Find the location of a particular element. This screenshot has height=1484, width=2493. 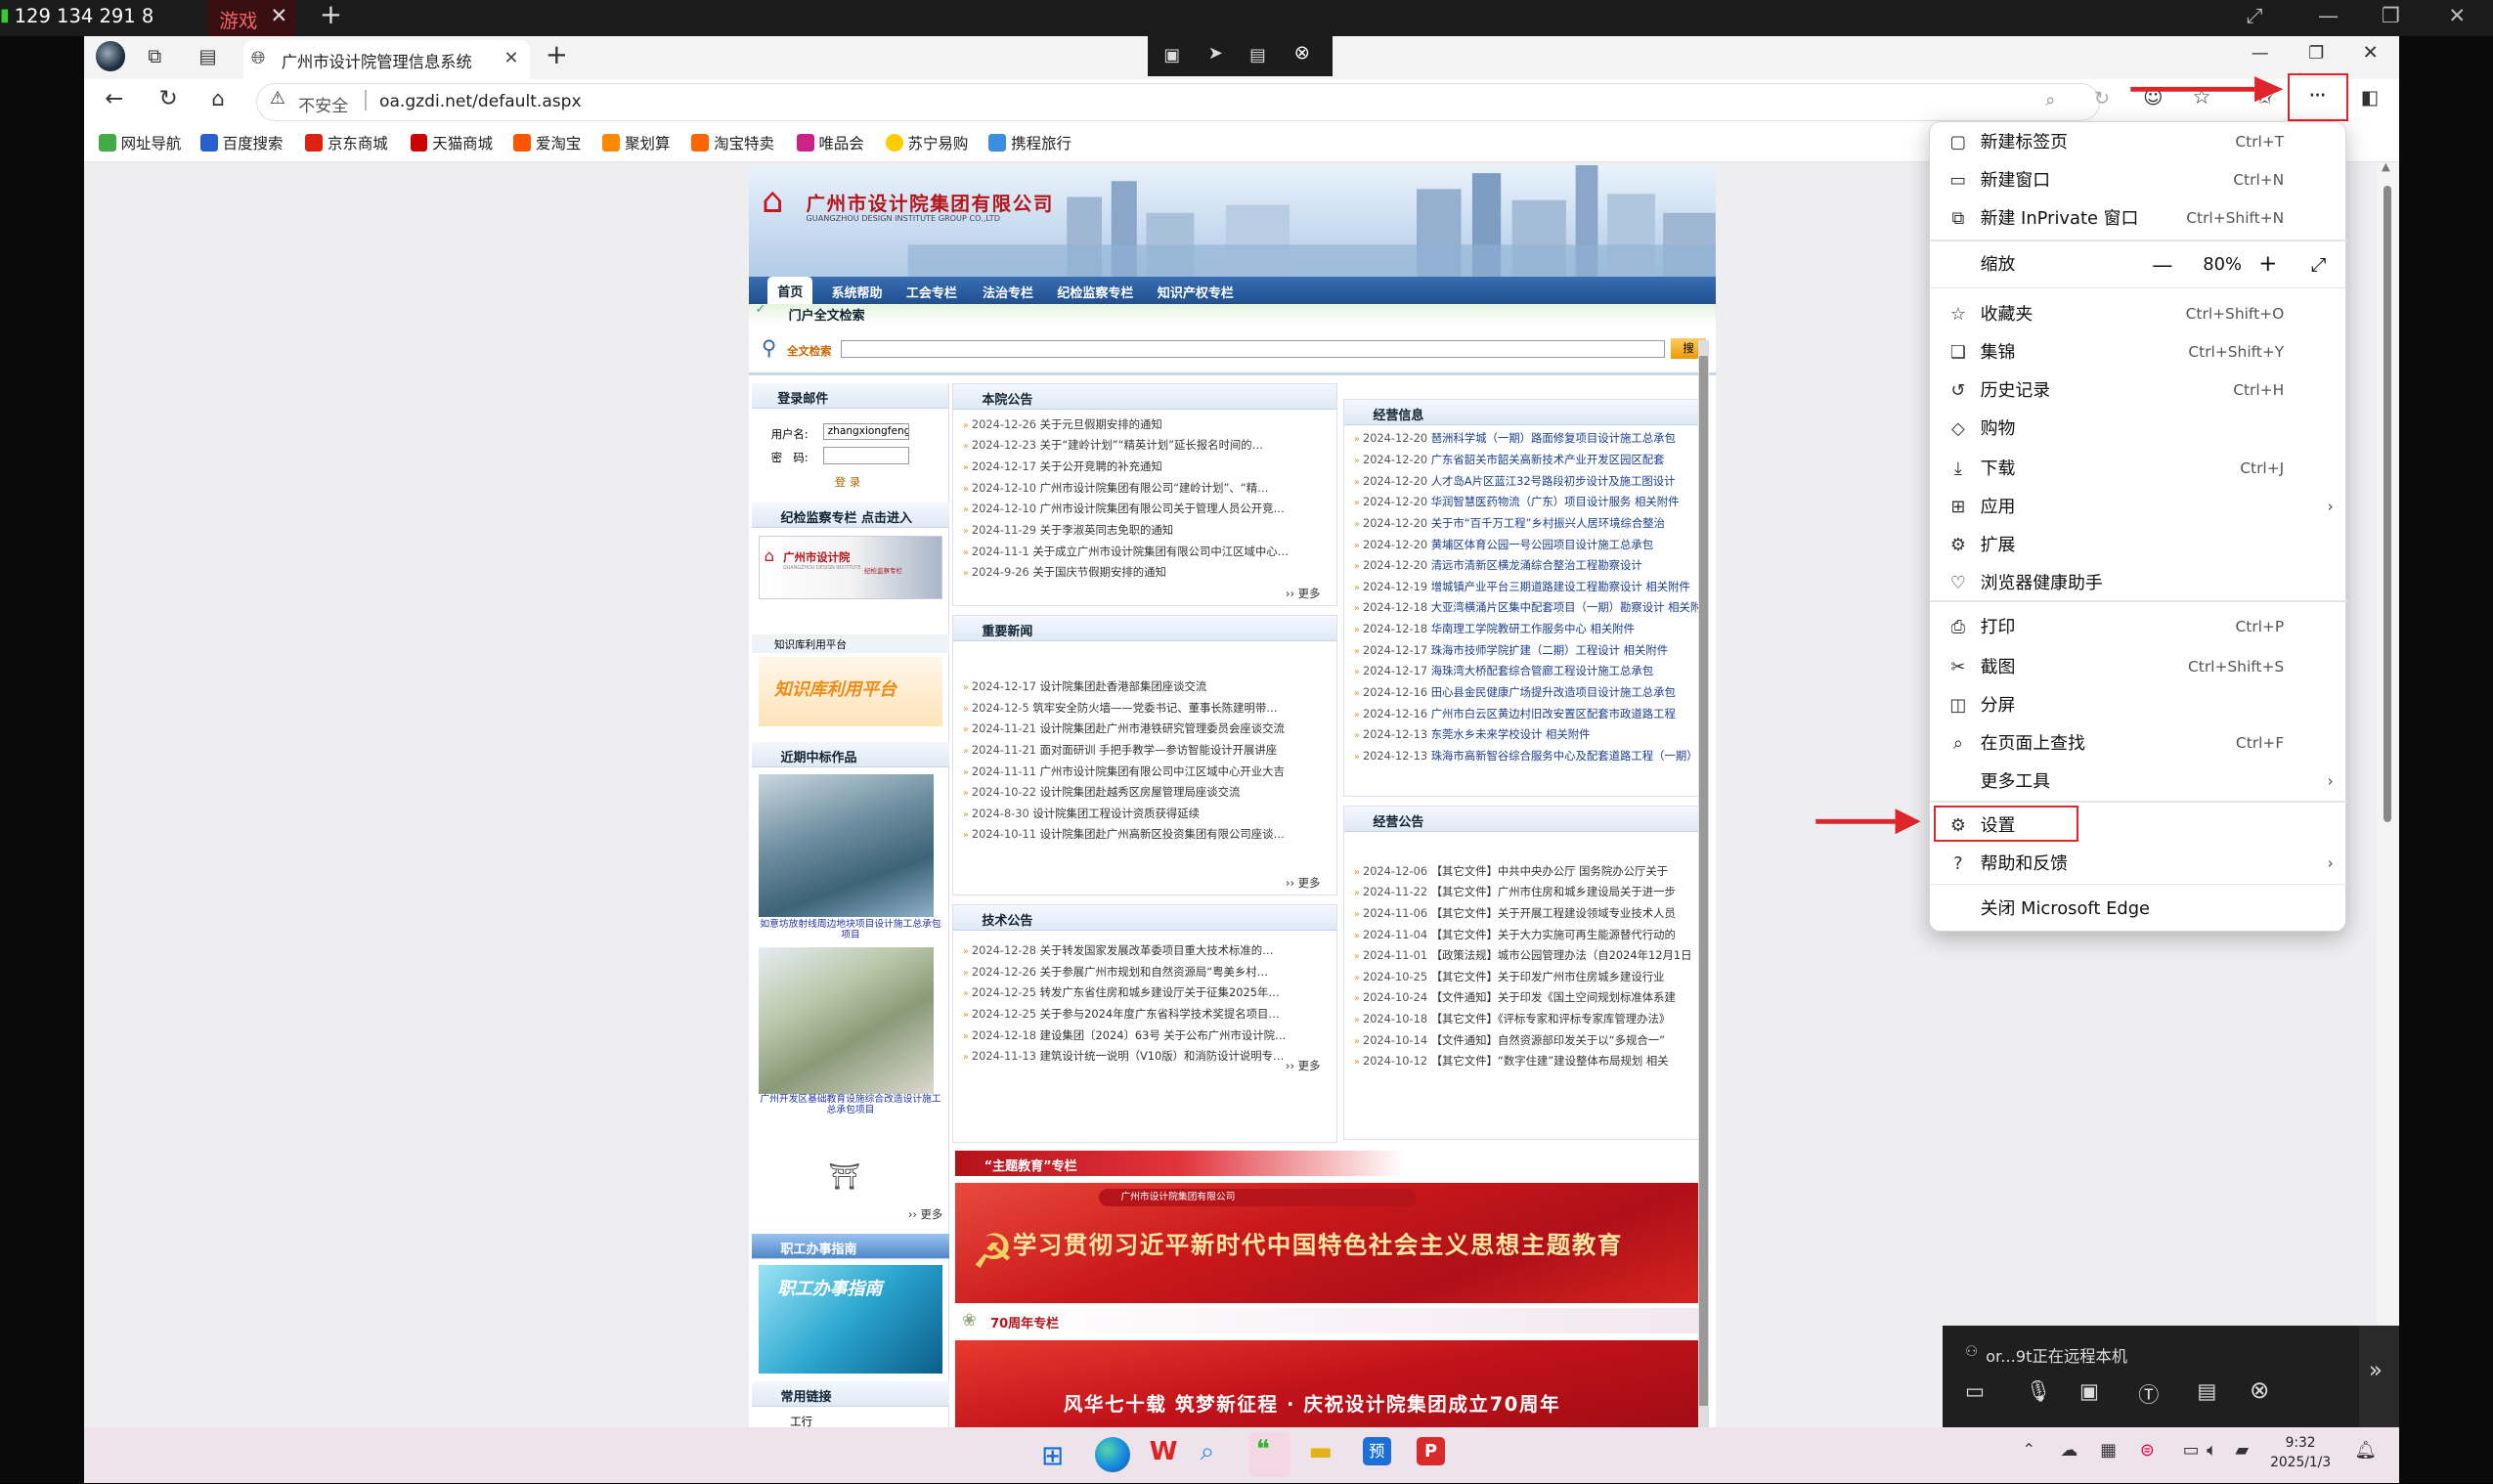

list-item: » 2024-12-17 珠海市技师学院扩建（二期）工程设计 相关附件 is located at coordinates (1531, 651).